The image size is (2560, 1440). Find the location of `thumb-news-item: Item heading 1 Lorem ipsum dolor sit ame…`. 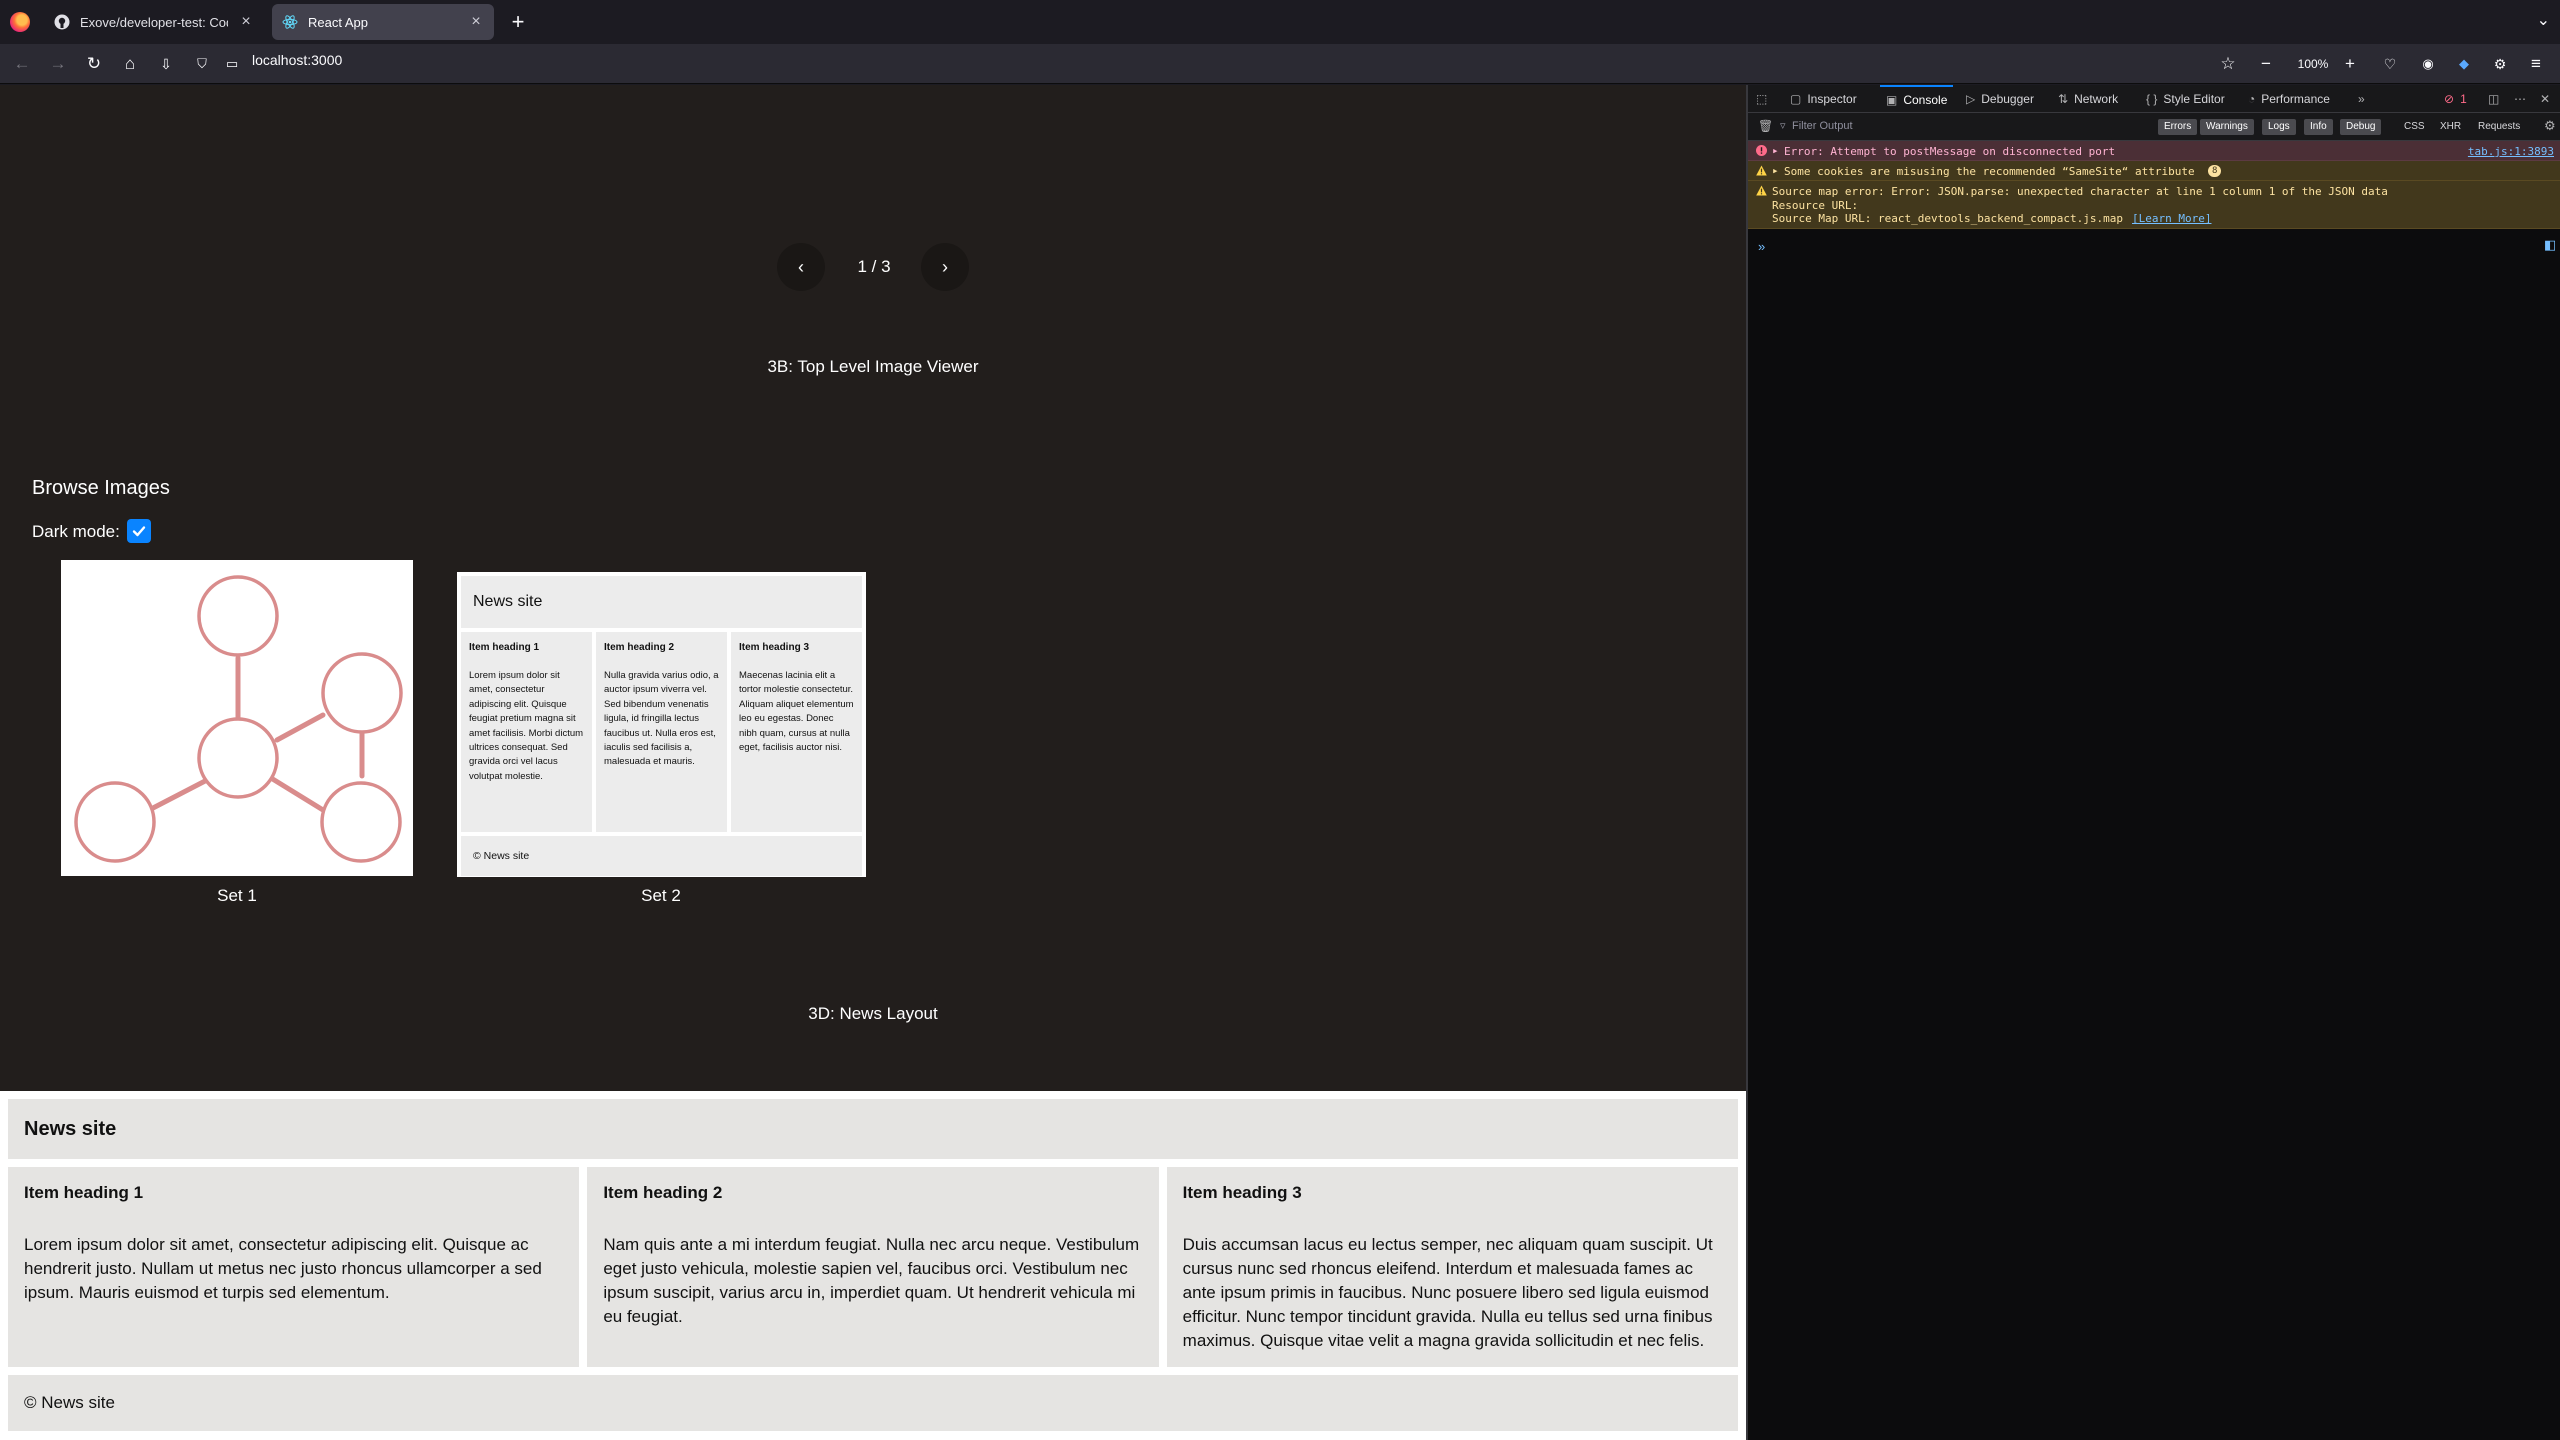

thumb-news-item: Item heading 1 Lorem ipsum dolor sit ame… is located at coordinates (526, 732).